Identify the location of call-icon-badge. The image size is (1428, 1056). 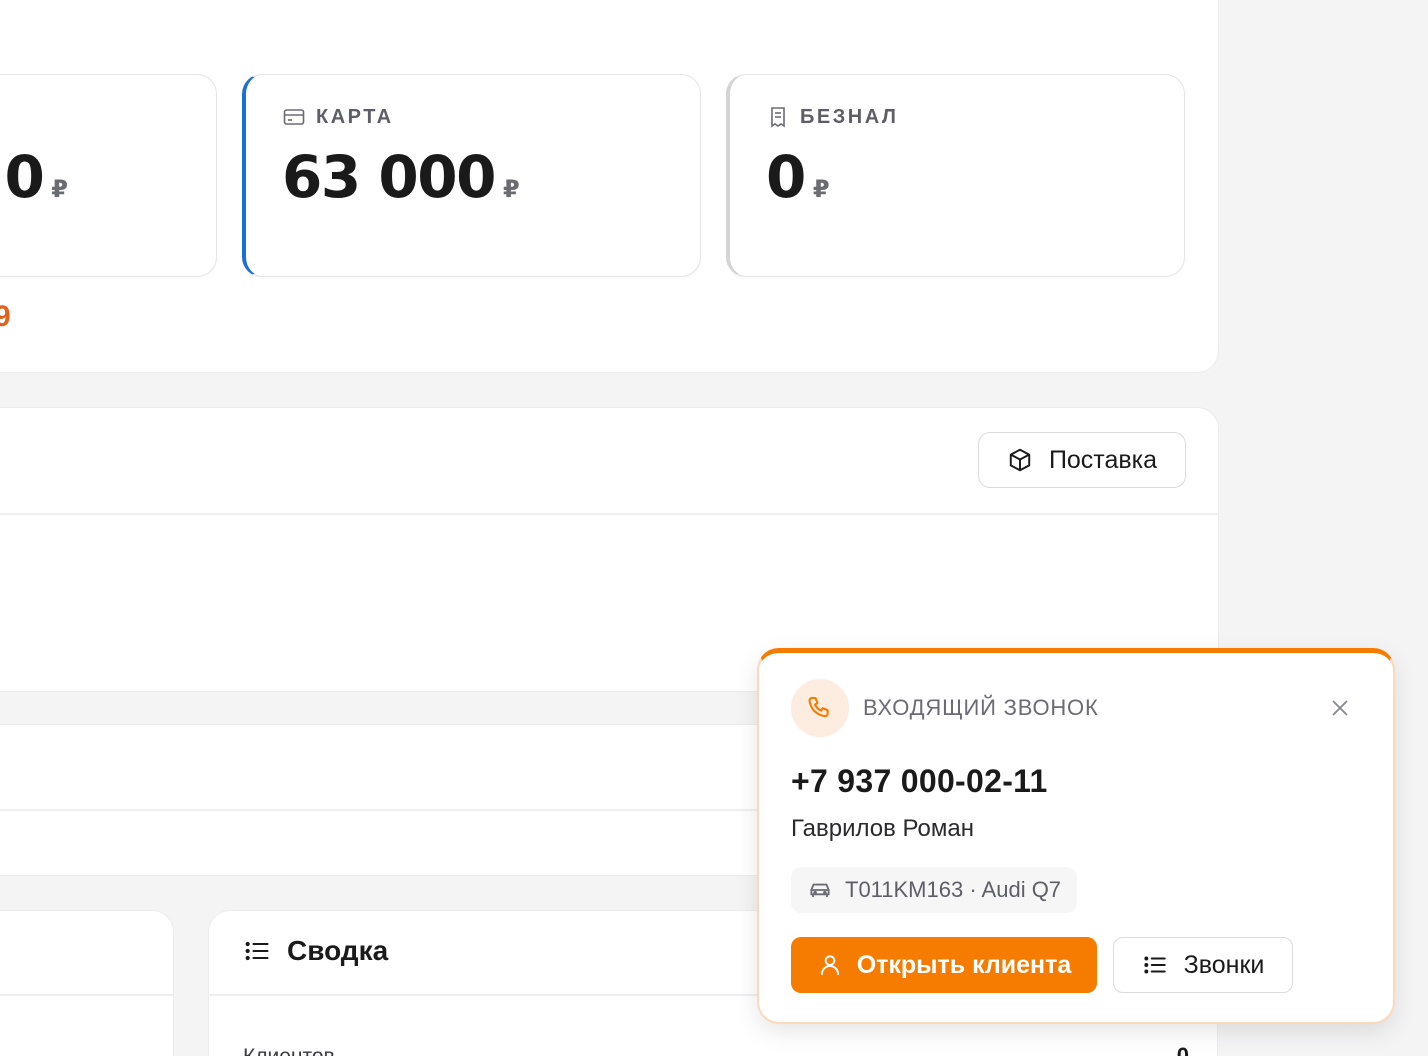
(820, 708).